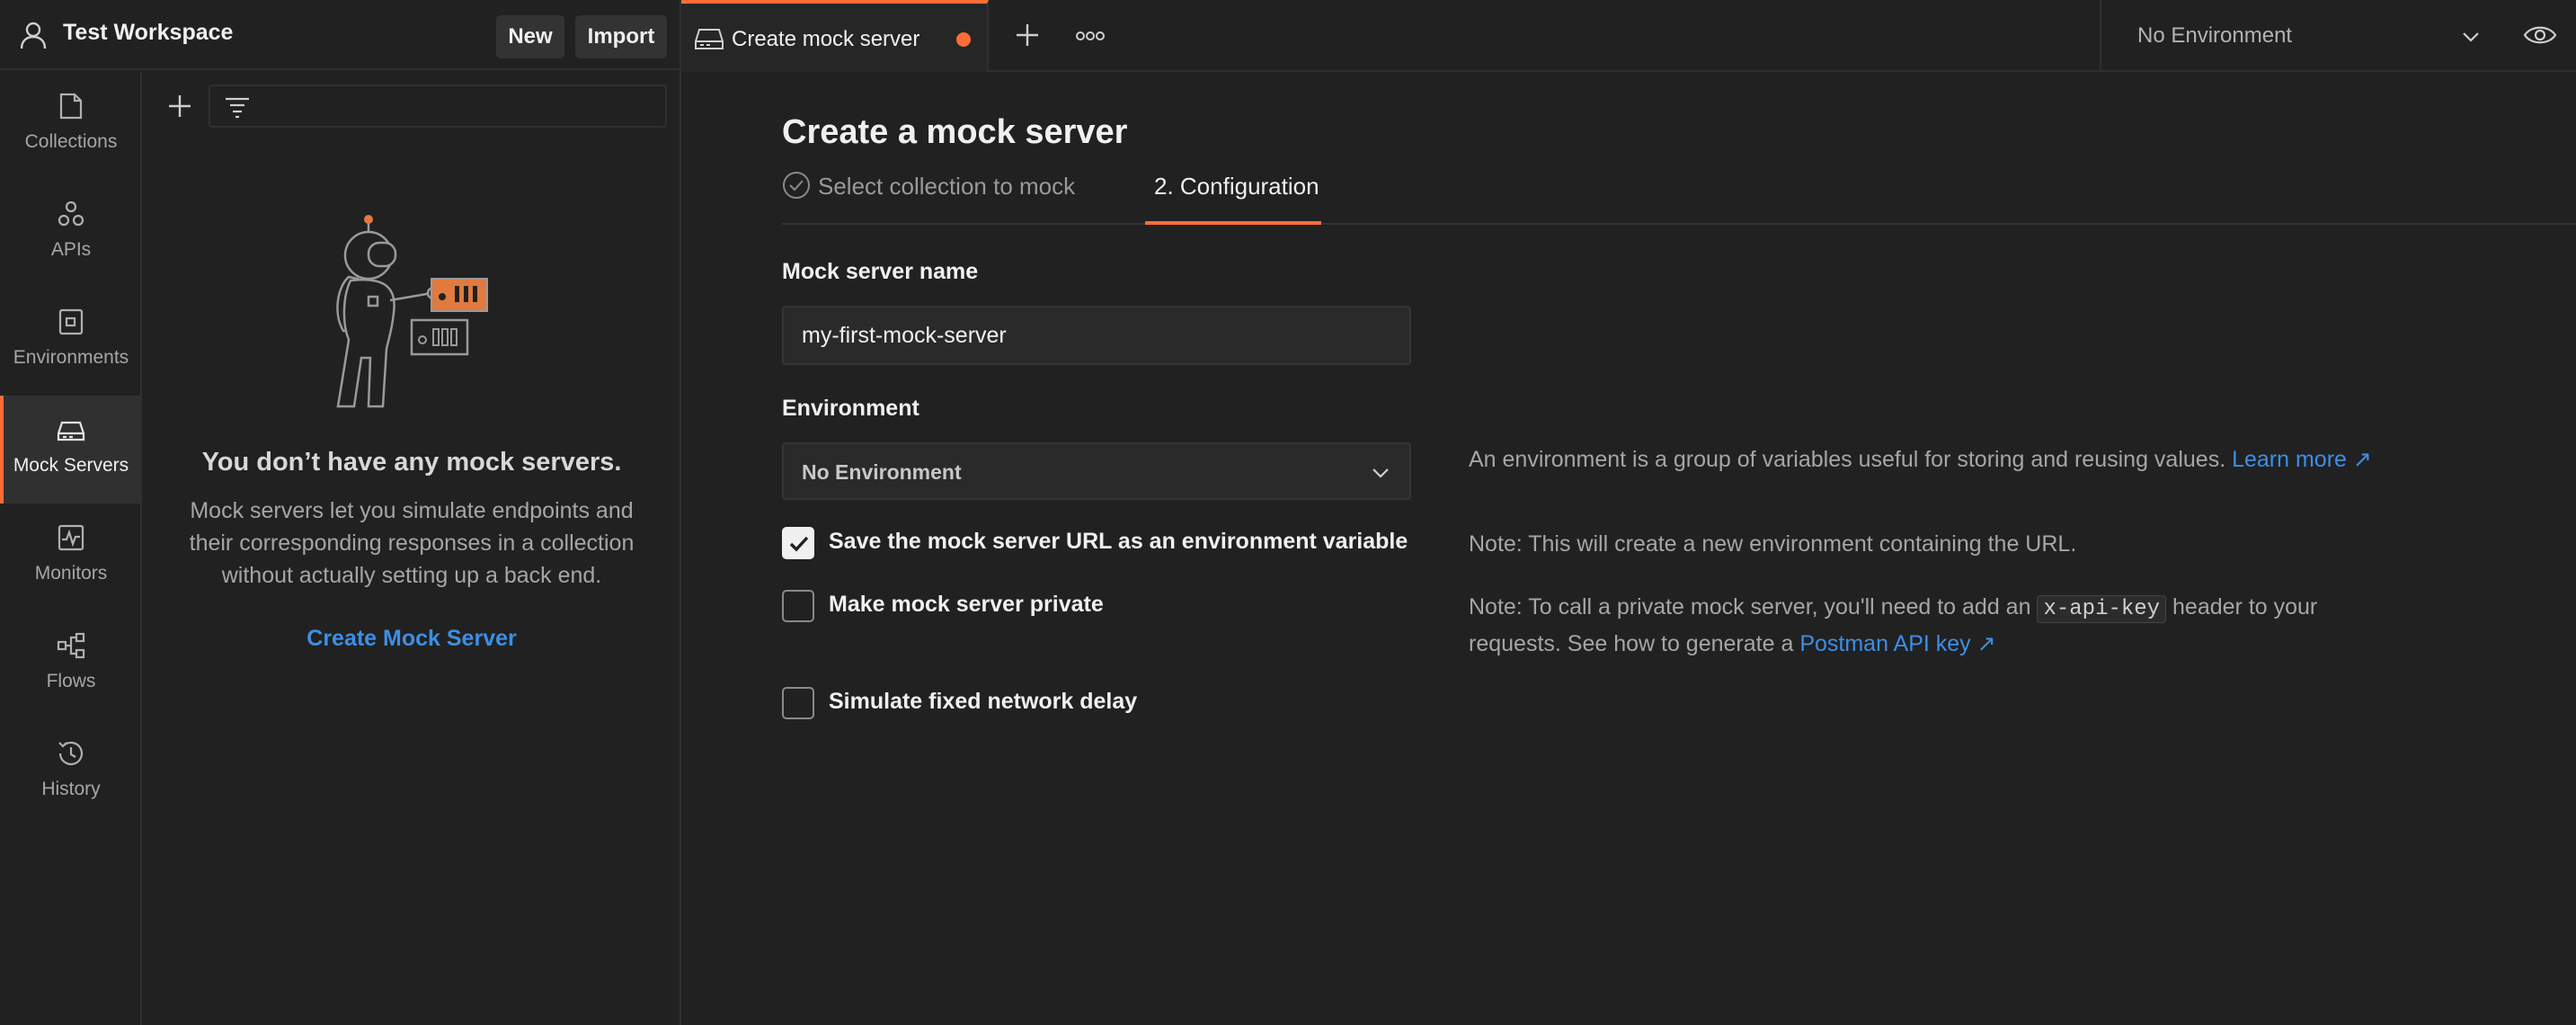 This screenshot has height=1025, width=2576. I want to click on environment-select: No Environment, so click(1096, 471).